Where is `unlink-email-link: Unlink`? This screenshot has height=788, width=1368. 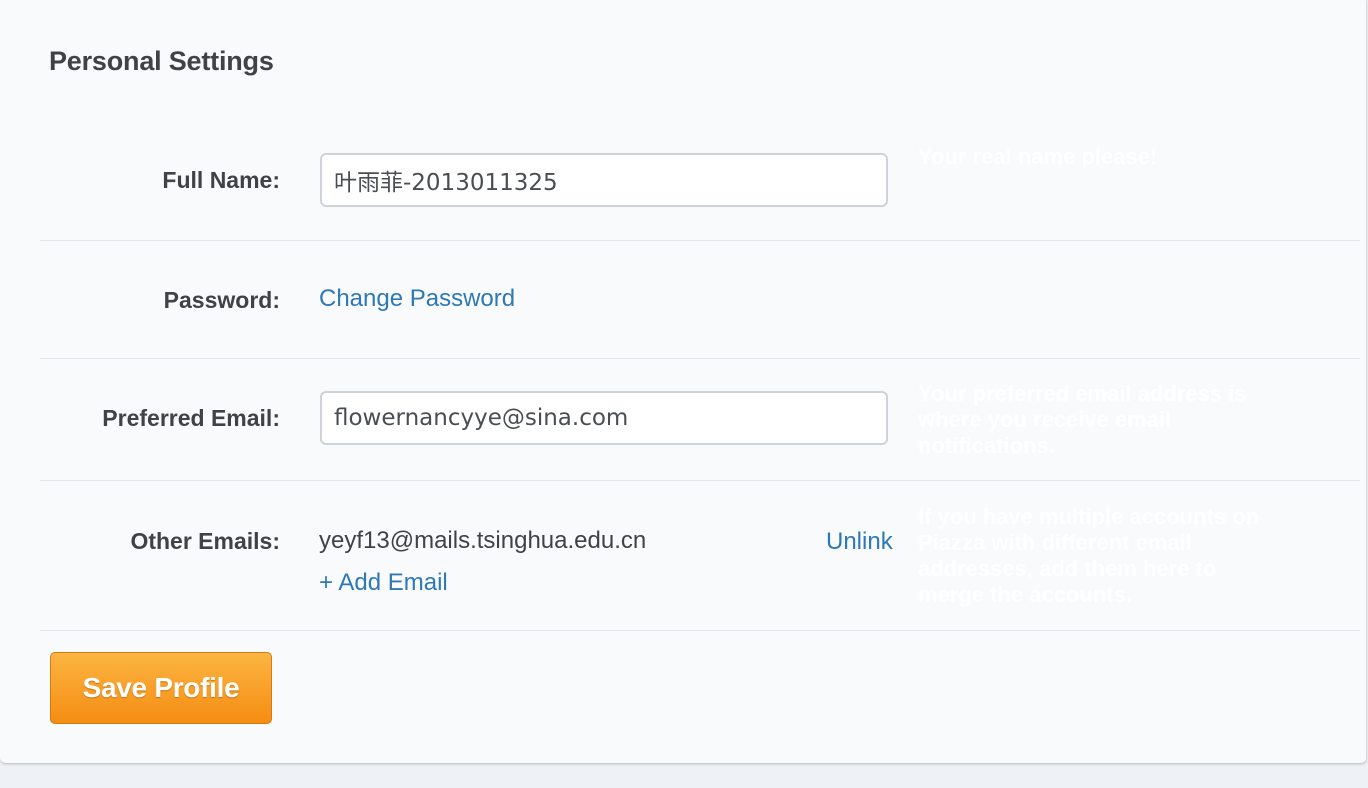
unlink-email-link: Unlink is located at coordinates (859, 542).